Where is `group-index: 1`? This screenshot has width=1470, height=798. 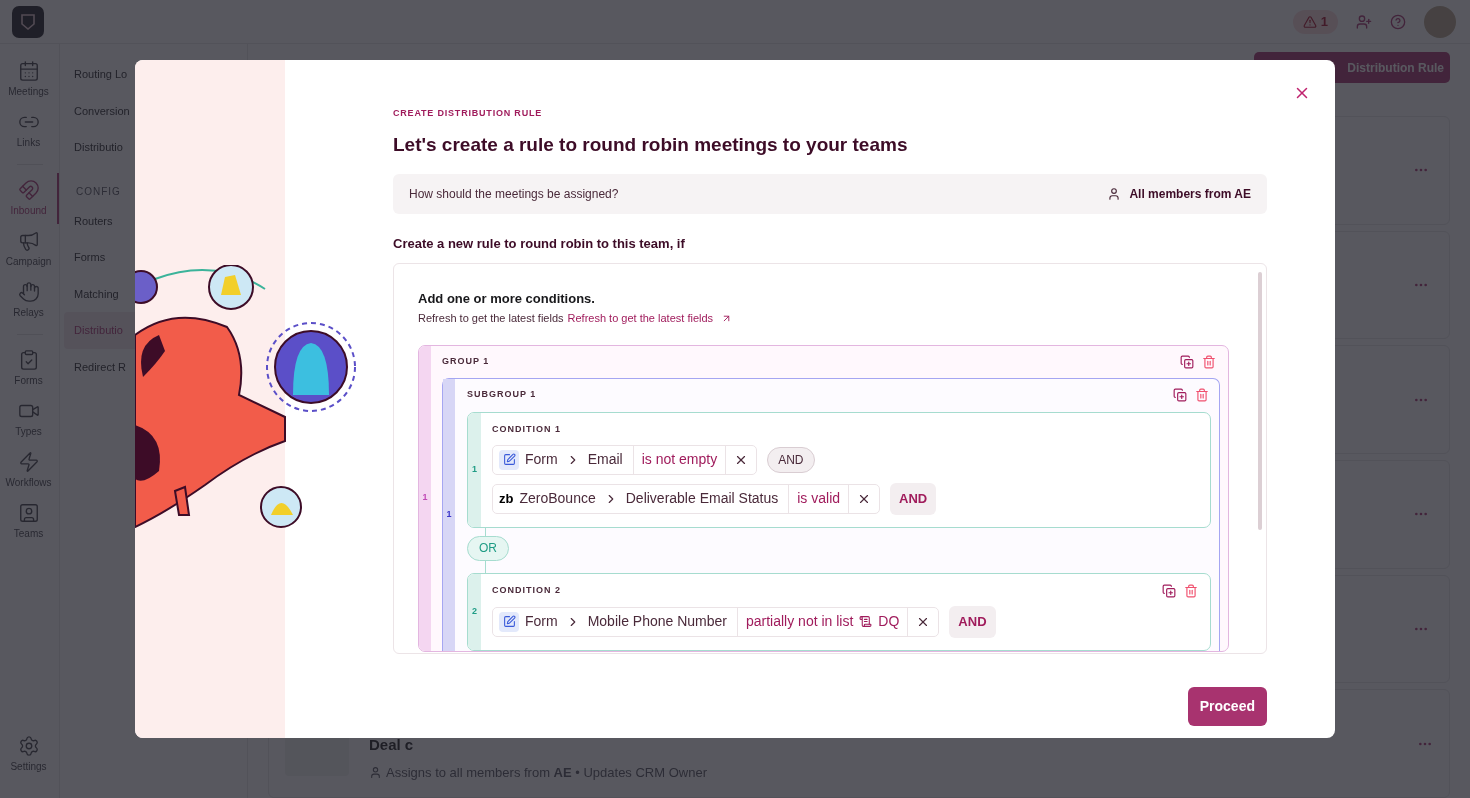
group-index: 1 is located at coordinates (425, 498).